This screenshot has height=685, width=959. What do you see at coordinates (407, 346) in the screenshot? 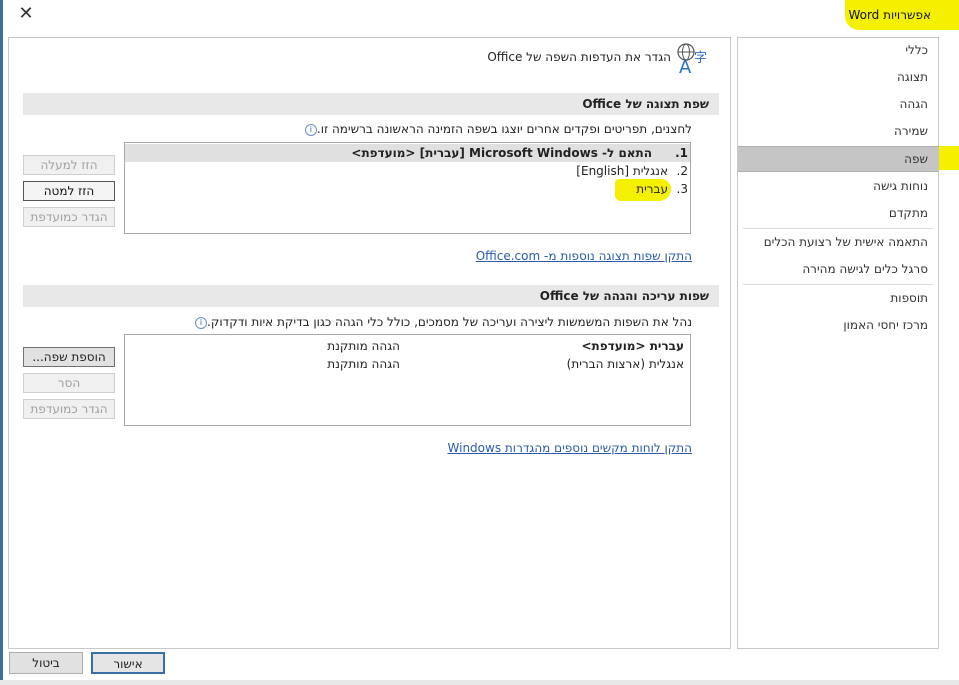
I see `editing-language-row: עברית <מועדפת> הגהה מותקנת` at bounding box center [407, 346].